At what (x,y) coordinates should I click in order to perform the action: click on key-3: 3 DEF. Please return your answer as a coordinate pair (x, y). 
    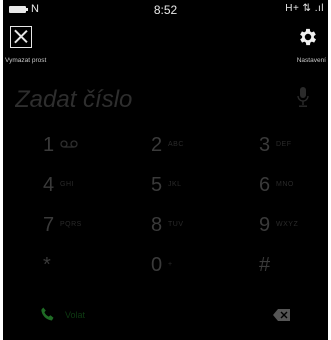
    Looking at the image, I should click on (273, 145).